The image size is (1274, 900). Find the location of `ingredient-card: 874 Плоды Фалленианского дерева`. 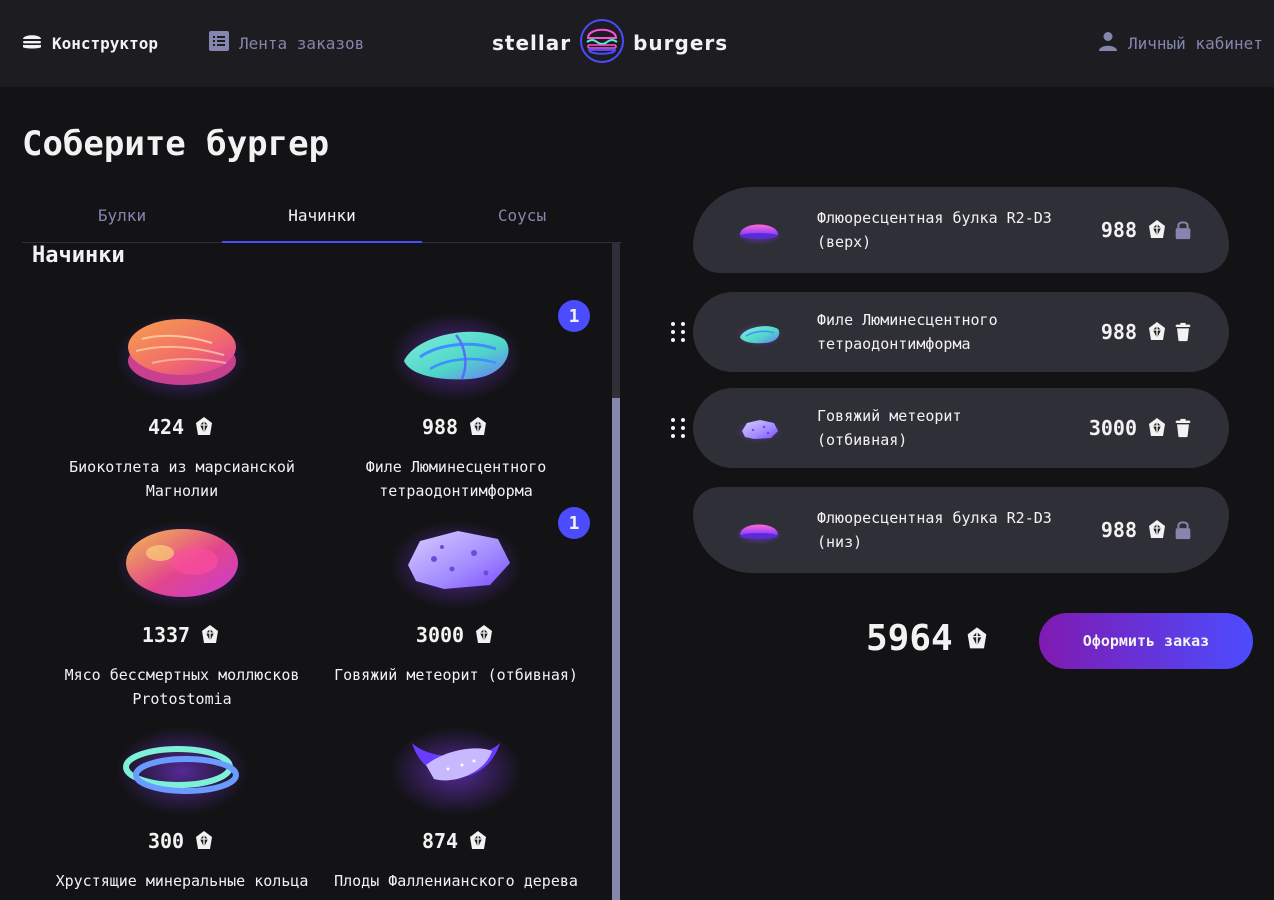

ingredient-card: 874 Плоды Фалленианского дерева is located at coordinates (456, 804).